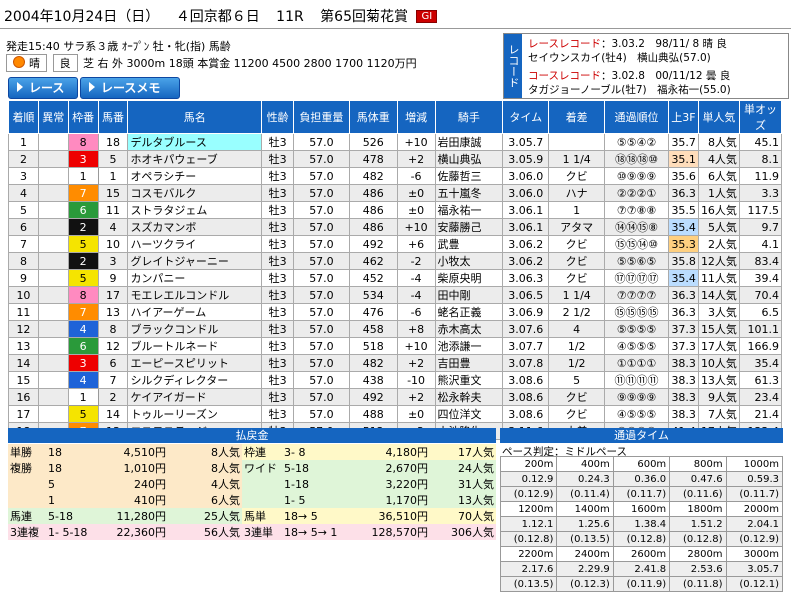 This screenshot has height=609, width=791. What do you see at coordinates (195, 193) in the screenshot?
I see `horse-name-link: コスモバルク` at bounding box center [195, 193].